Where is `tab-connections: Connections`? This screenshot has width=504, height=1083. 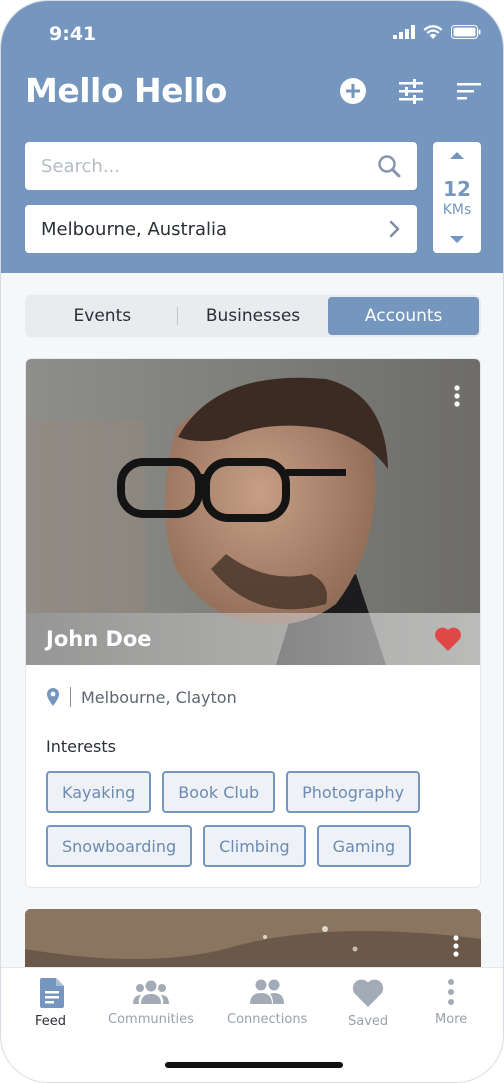
tab-connections: Connections is located at coordinates (267, 1002).